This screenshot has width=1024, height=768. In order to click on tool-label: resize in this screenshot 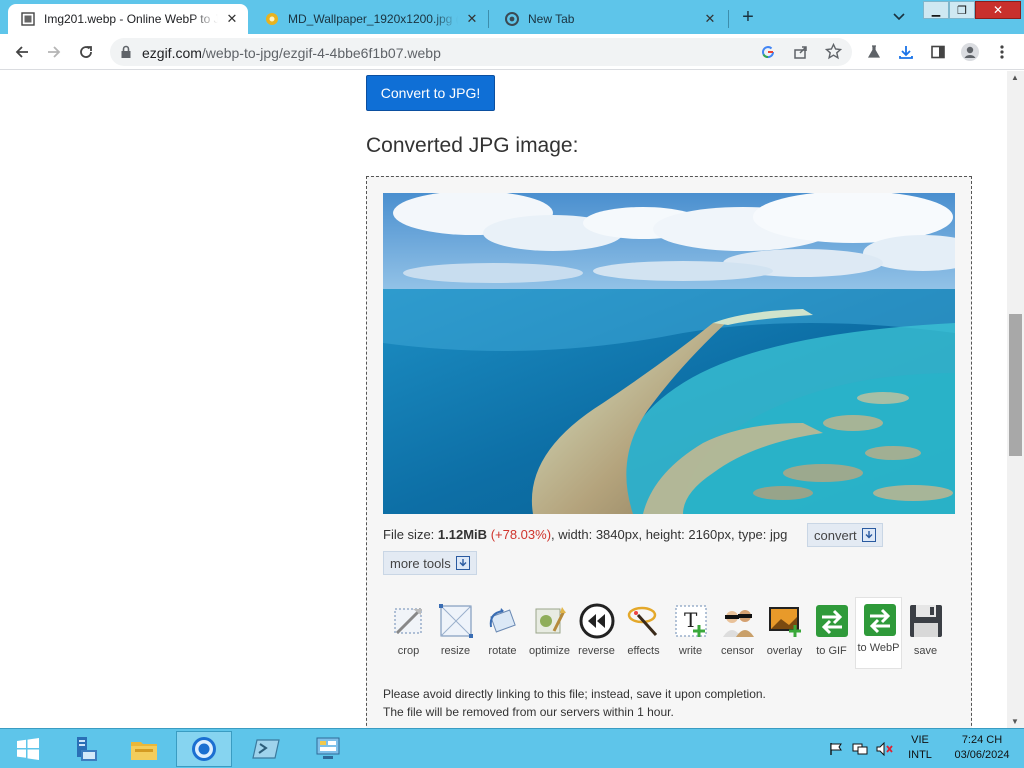, I will do `click(455, 651)`.